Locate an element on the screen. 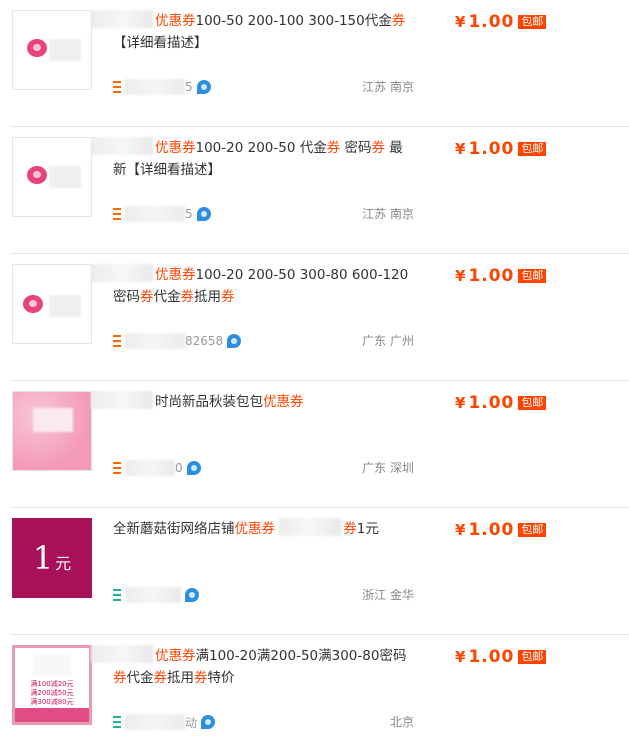 The width and height of the screenshot is (629, 747). seller-name-tail: 82658 is located at coordinates (204, 341).